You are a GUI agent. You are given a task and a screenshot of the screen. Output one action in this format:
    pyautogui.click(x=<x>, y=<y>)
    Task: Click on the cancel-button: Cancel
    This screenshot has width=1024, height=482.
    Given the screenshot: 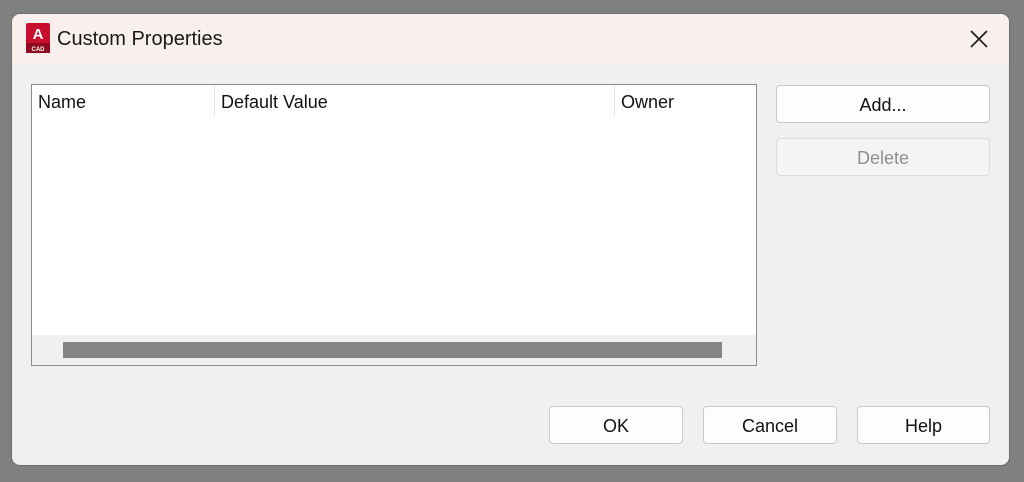 What is the action you would take?
    pyautogui.click(x=770, y=425)
    